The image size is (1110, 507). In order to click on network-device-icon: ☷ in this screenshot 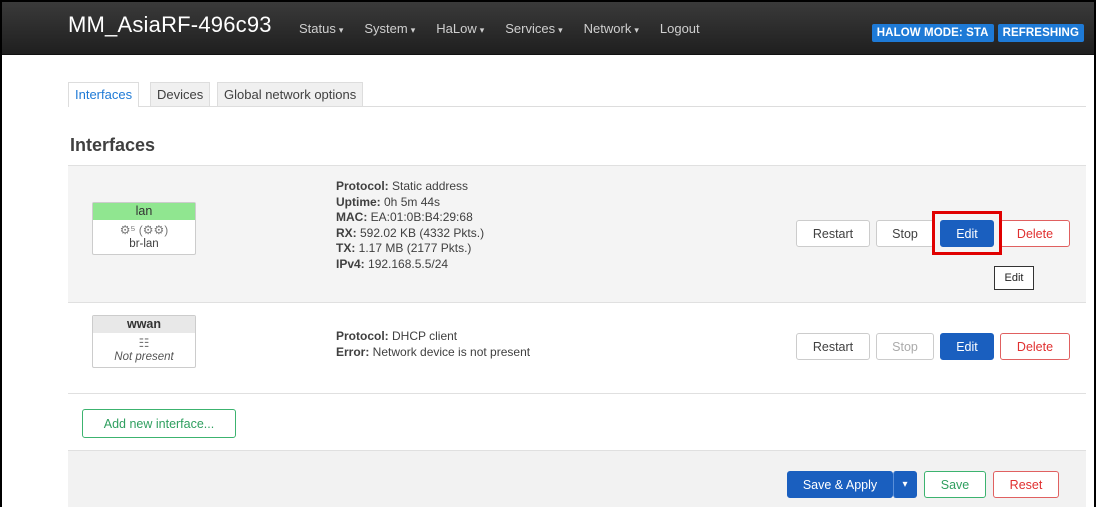, I will do `click(144, 343)`.